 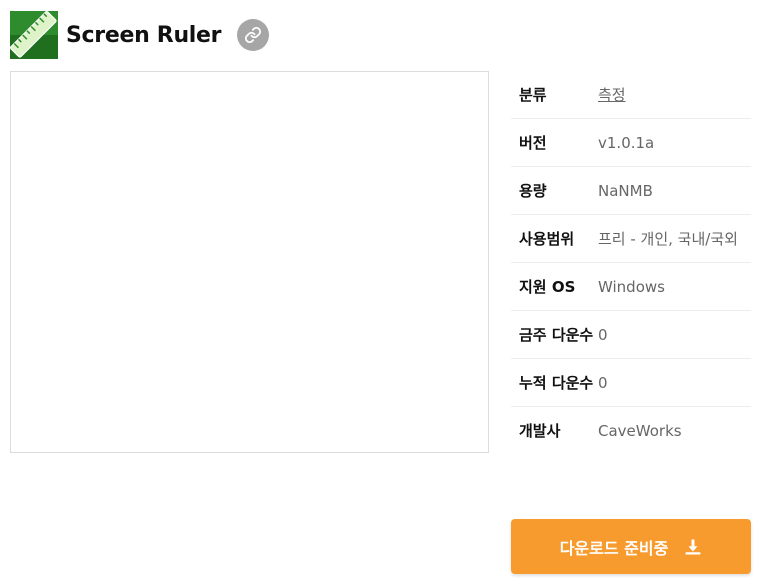 I want to click on info-value: v1.0.1a, so click(x=626, y=143).